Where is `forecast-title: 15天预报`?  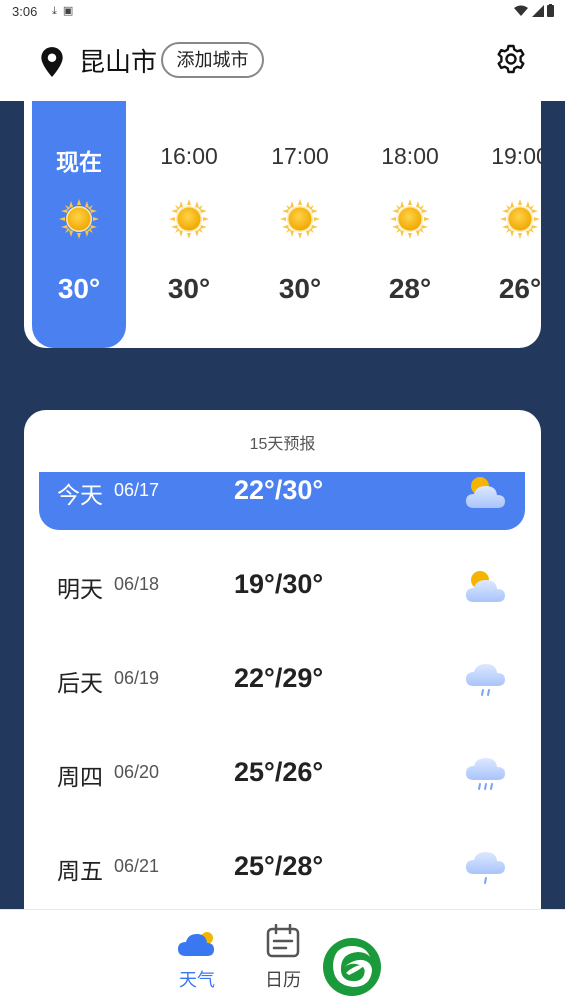 forecast-title: 15天预报 is located at coordinates (282, 444).